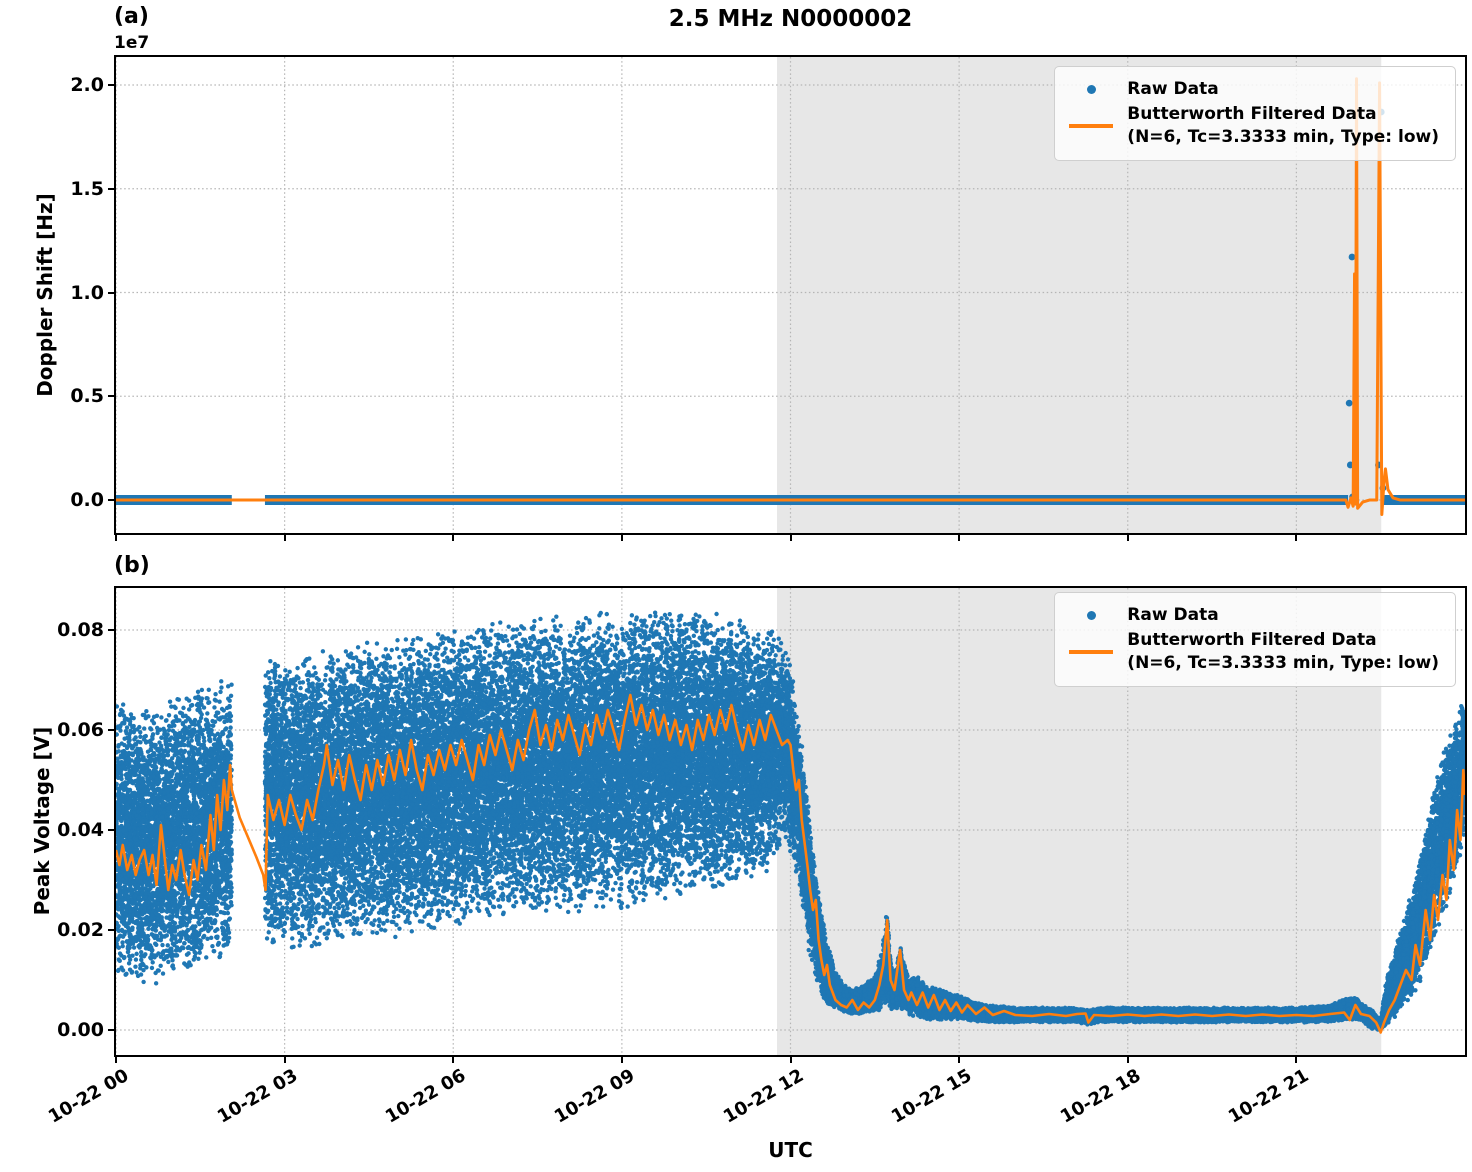 Image resolution: width=1472 pixels, height=1172 pixels. Describe the element at coordinates (131, 16) in the screenshot. I see `panel-label-a: (a)` at that location.